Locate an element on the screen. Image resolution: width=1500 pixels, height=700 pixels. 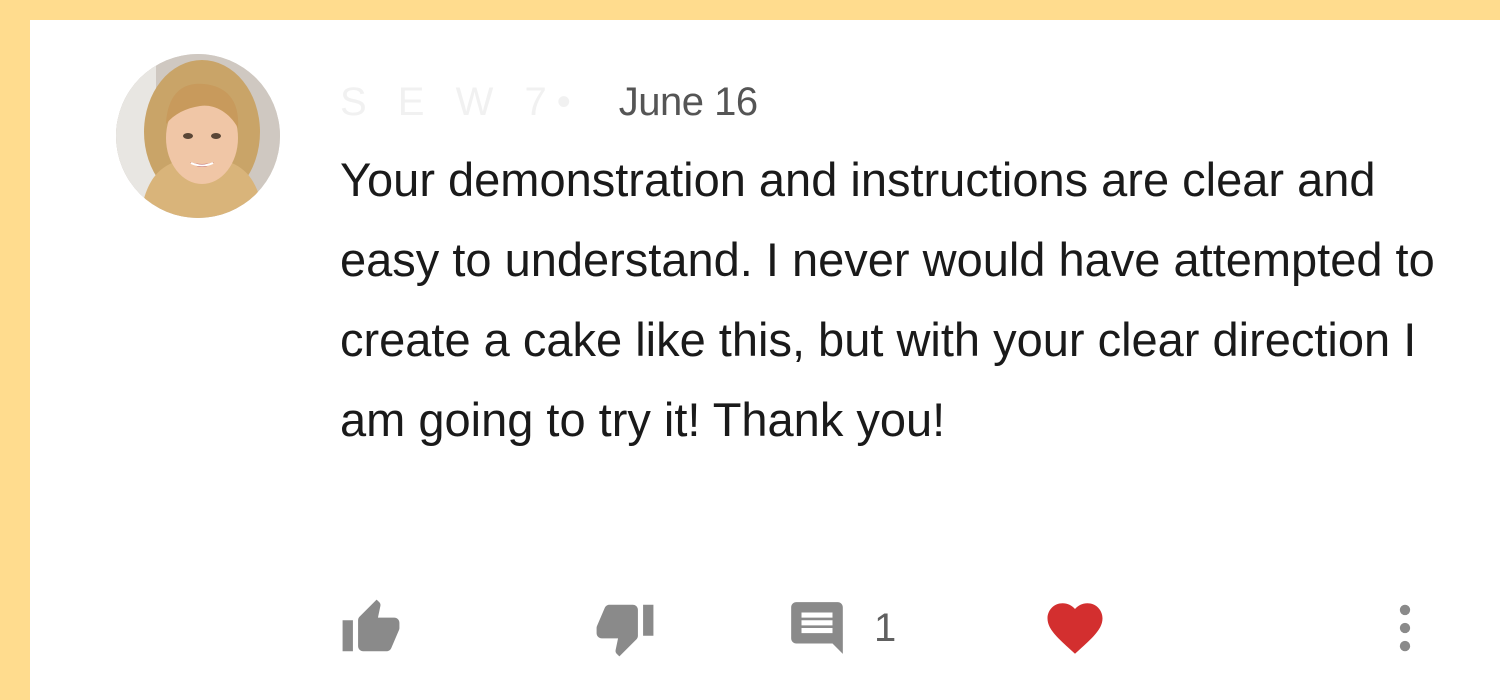
dislike-button is located at coordinates (625, 628).